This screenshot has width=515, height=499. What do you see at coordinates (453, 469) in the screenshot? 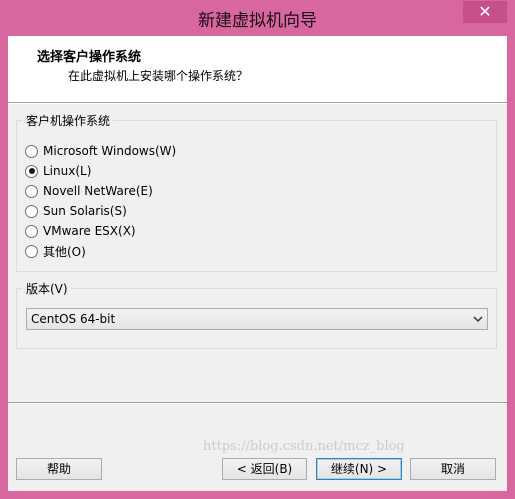
I see `cancel-button: 取消` at bounding box center [453, 469].